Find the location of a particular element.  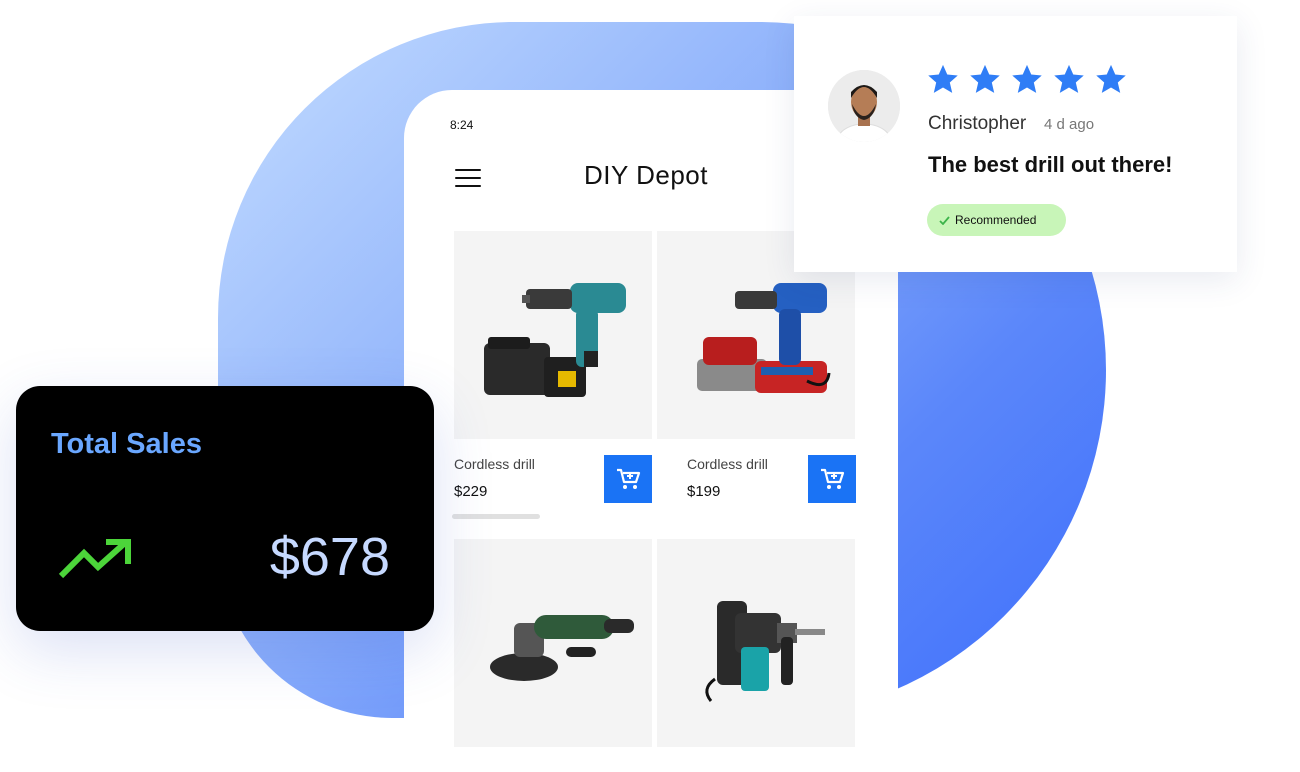

sales-value: $678 is located at coordinates (329, 557).